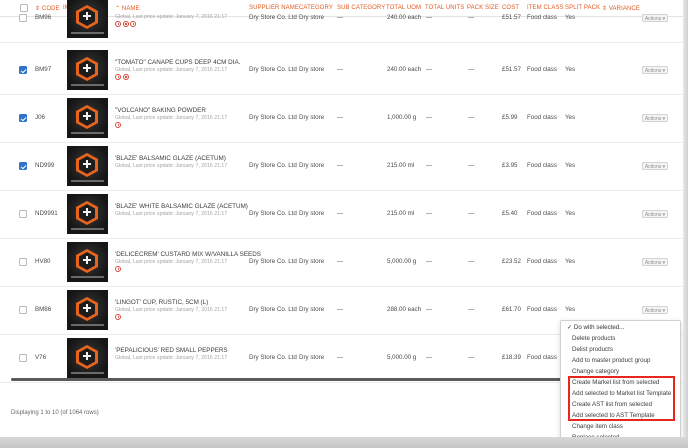  Describe the element at coordinates (402, 117) in the screenshot. I see `total-uom: 1,000.00 g` at that location.